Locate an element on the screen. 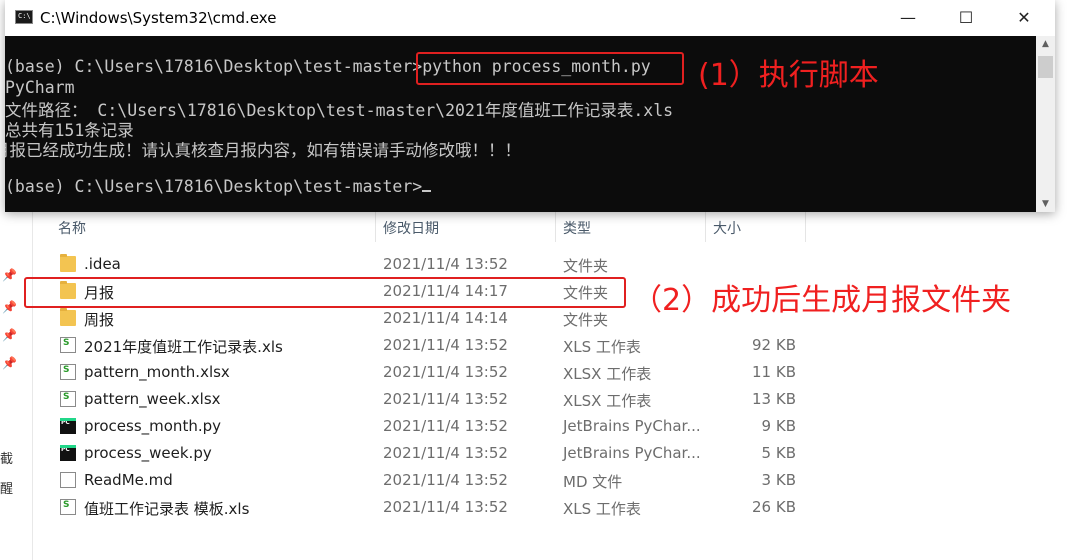 The image size is (1082, 560). file-size: 26 KB is located at coordinates (774, 507).